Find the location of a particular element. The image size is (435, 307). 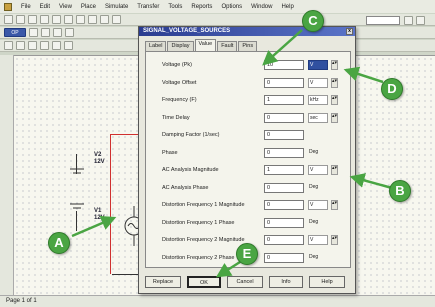

field-row: Voltage (Pk) 10 V ▴▾ is located at coordinates (249, 65).